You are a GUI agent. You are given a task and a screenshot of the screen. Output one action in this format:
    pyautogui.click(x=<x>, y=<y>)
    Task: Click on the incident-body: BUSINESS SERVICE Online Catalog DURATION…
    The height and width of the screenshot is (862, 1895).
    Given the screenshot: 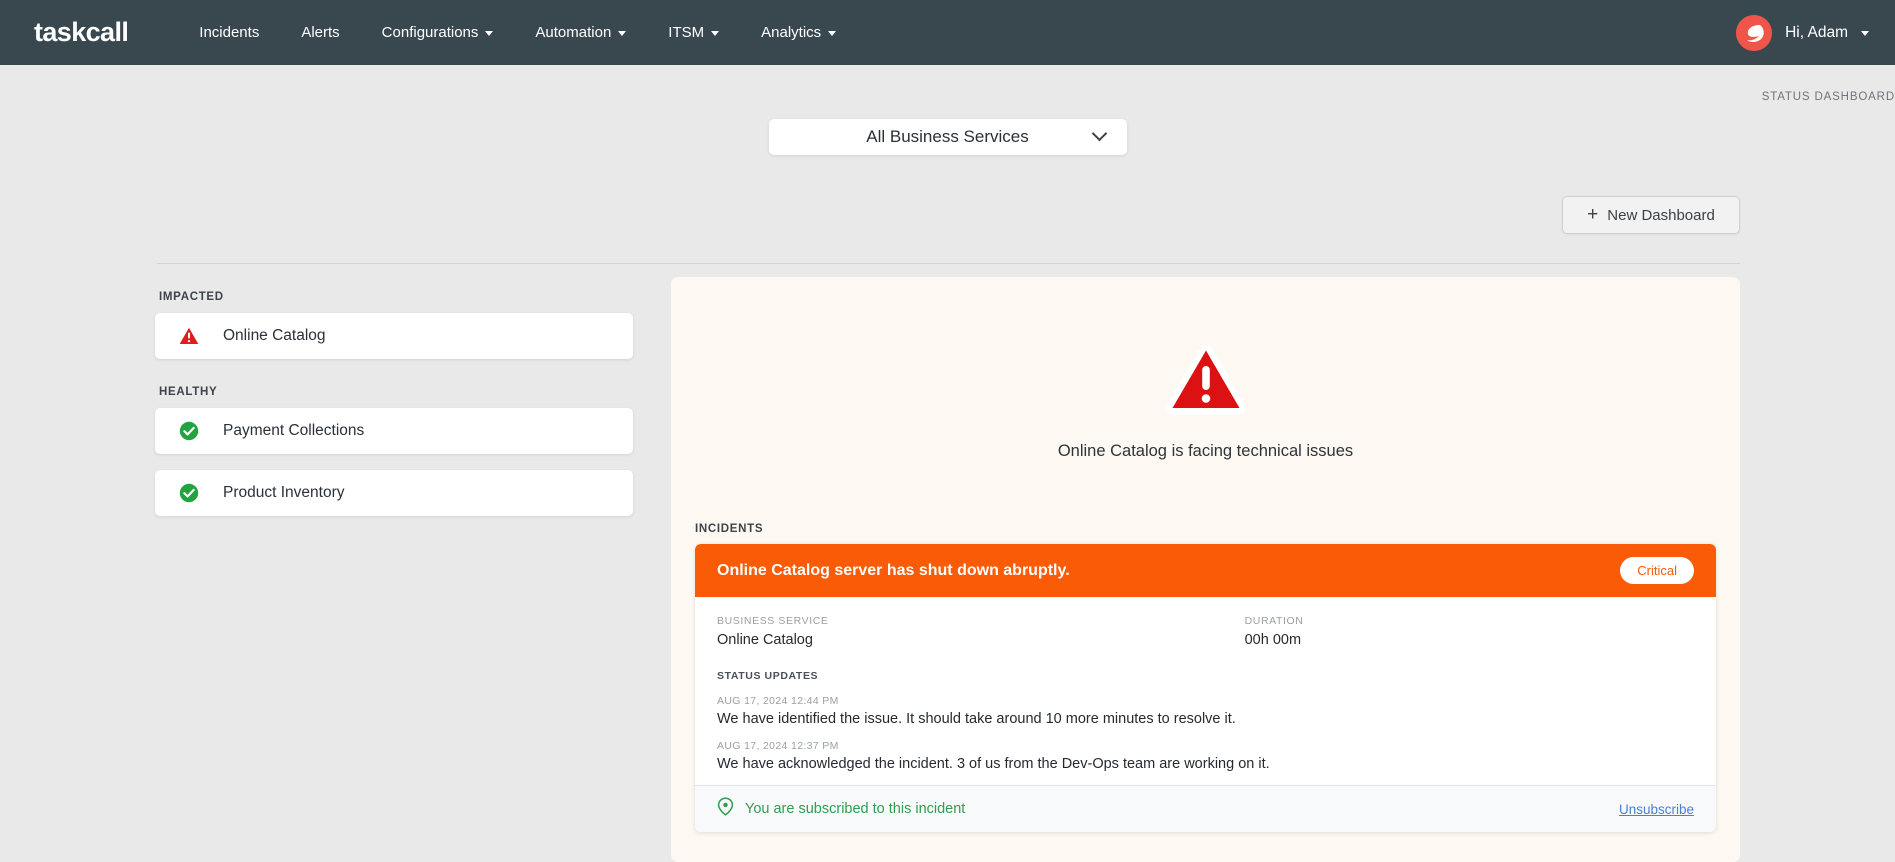 What is the action you would take?
    pyautogui.click(x=1205, y=714)
    